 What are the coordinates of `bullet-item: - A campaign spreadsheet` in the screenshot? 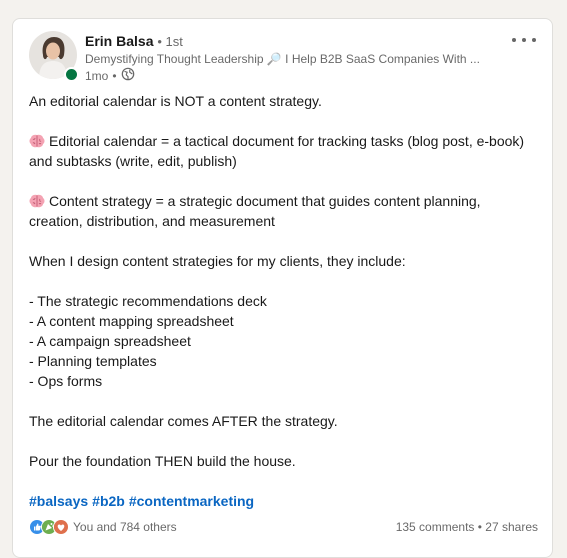 It's located at (110, 341).